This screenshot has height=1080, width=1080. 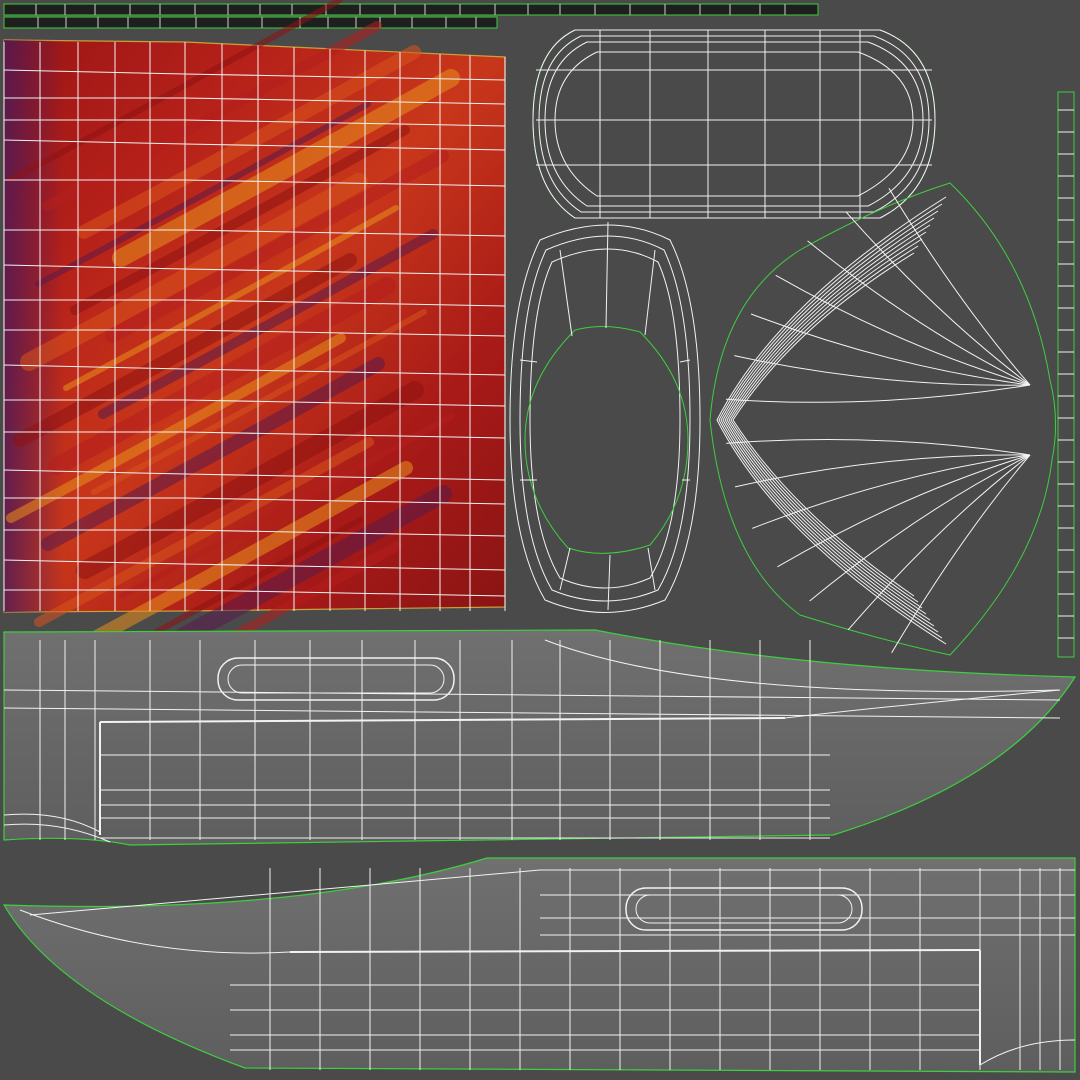 I want to click on top-ruler-strips, so click(x=411, y=16).